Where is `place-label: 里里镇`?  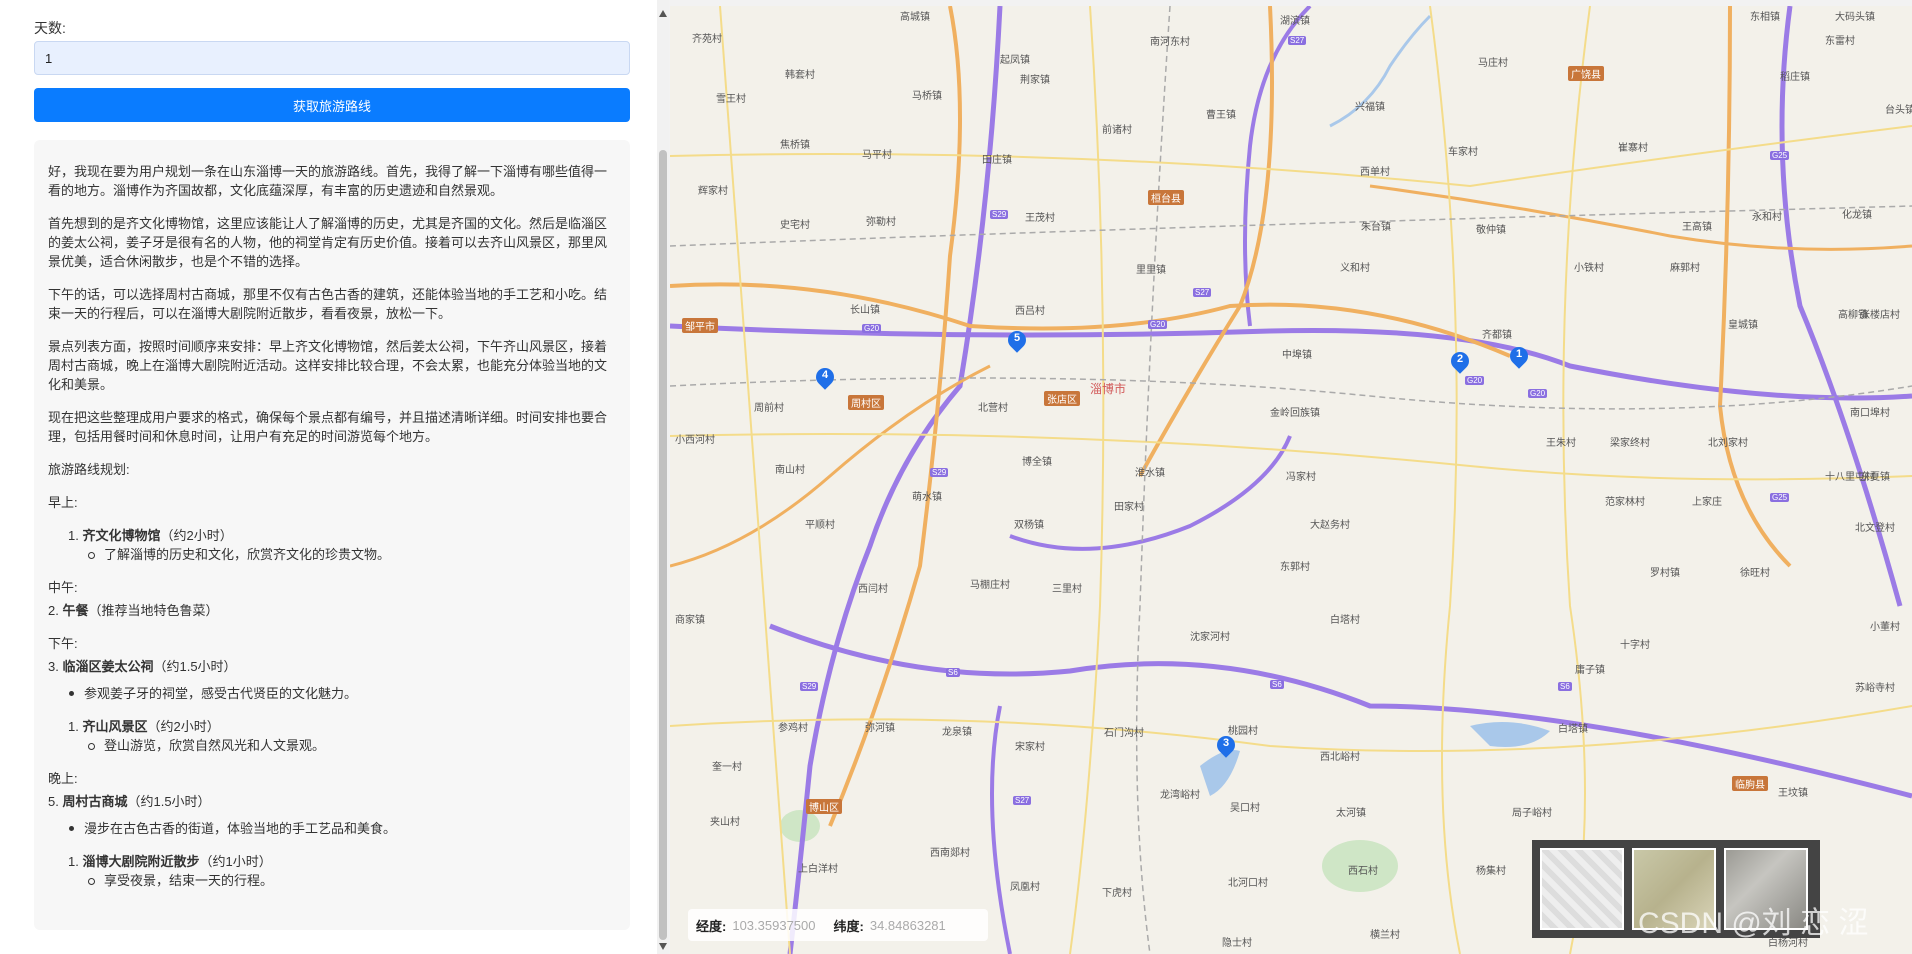 place-label: 里里镇 is located at coordinates (1151, 270).